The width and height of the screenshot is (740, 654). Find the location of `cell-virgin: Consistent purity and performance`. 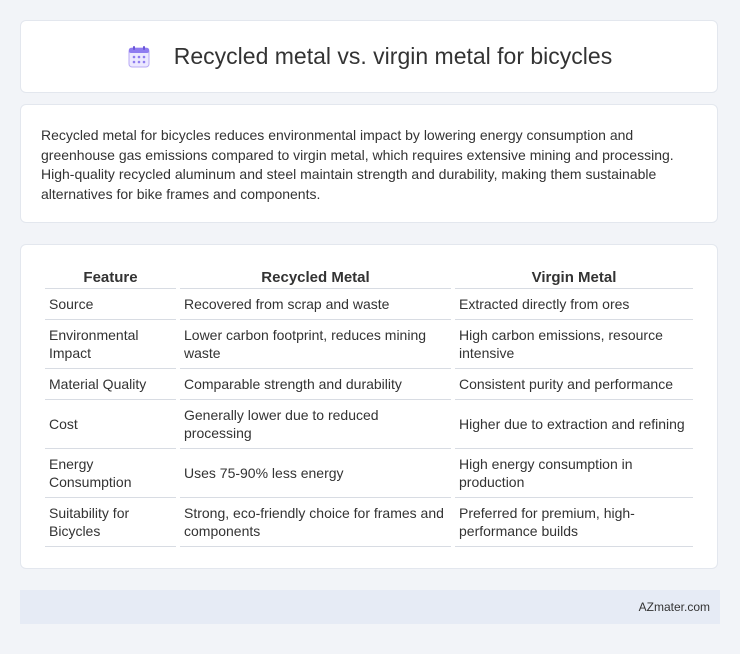

cell-virgin: Consistent purity and performance is located at coordinates (574, 384).